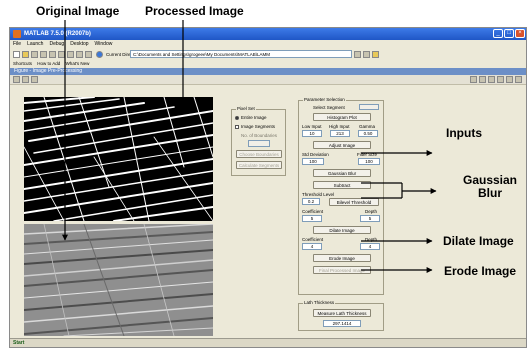 The height and width of the screenshot is (348, 527). Describe the element at coordinates (490, 186) in the screenshot. I see `callout-gaussian-blur: Gaussian Blur` at that location.